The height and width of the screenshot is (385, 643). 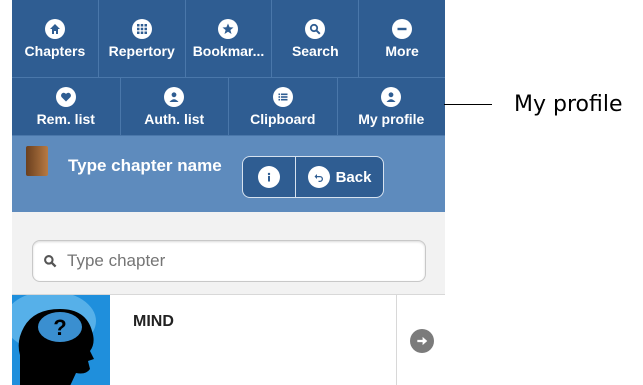 I want to click on grid-icon, so click(x=141, y=28).